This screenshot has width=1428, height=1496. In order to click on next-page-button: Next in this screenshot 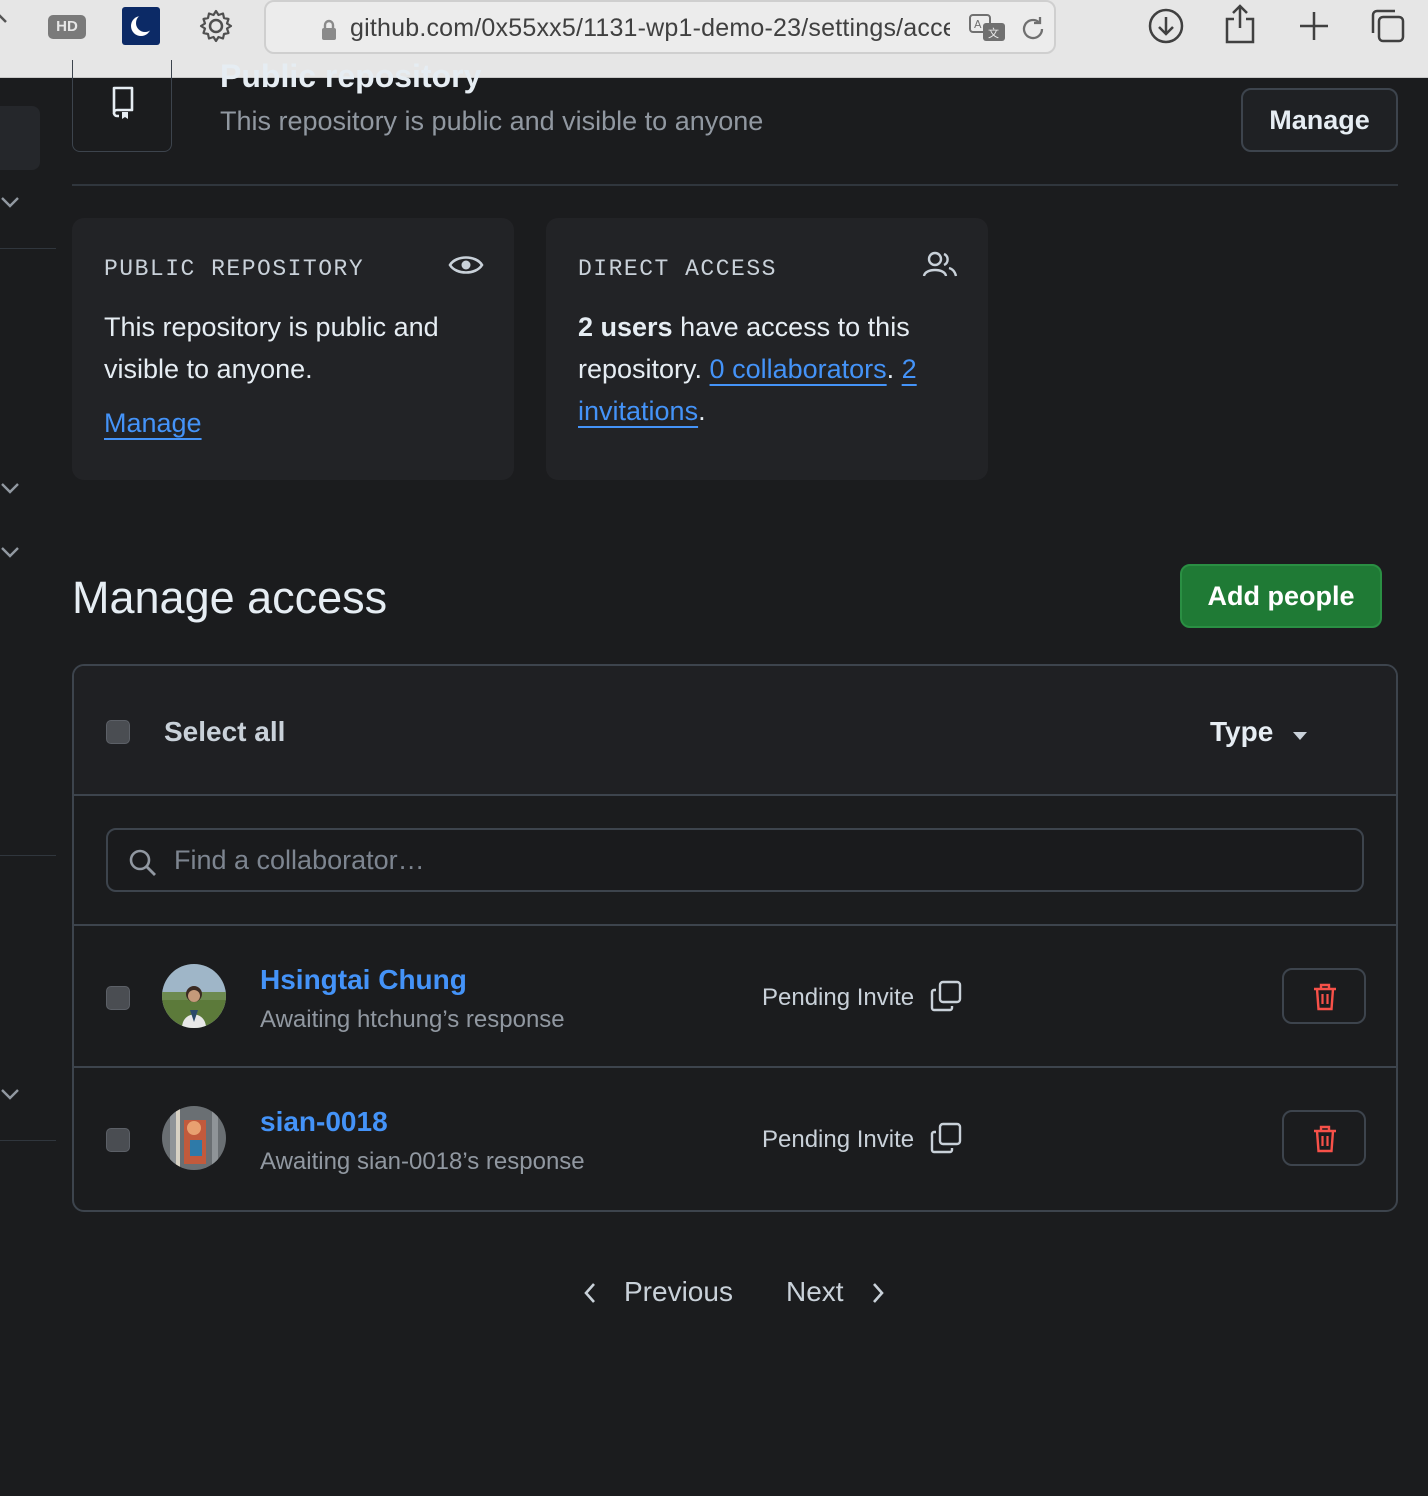, I will do `click(815, 1292)`.